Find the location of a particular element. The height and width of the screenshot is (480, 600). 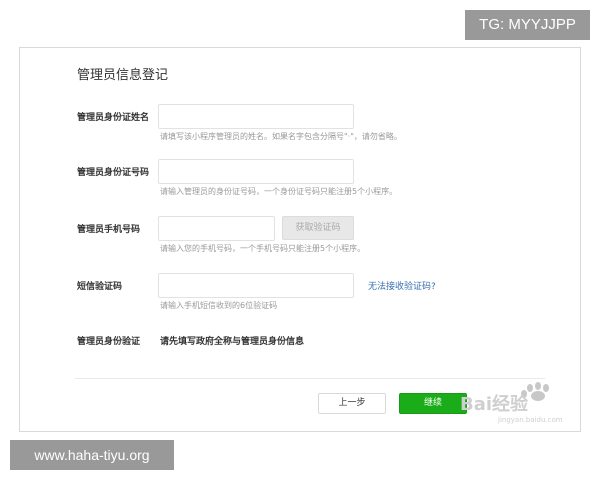

sms-code-input is located at coordinates (256, 285).